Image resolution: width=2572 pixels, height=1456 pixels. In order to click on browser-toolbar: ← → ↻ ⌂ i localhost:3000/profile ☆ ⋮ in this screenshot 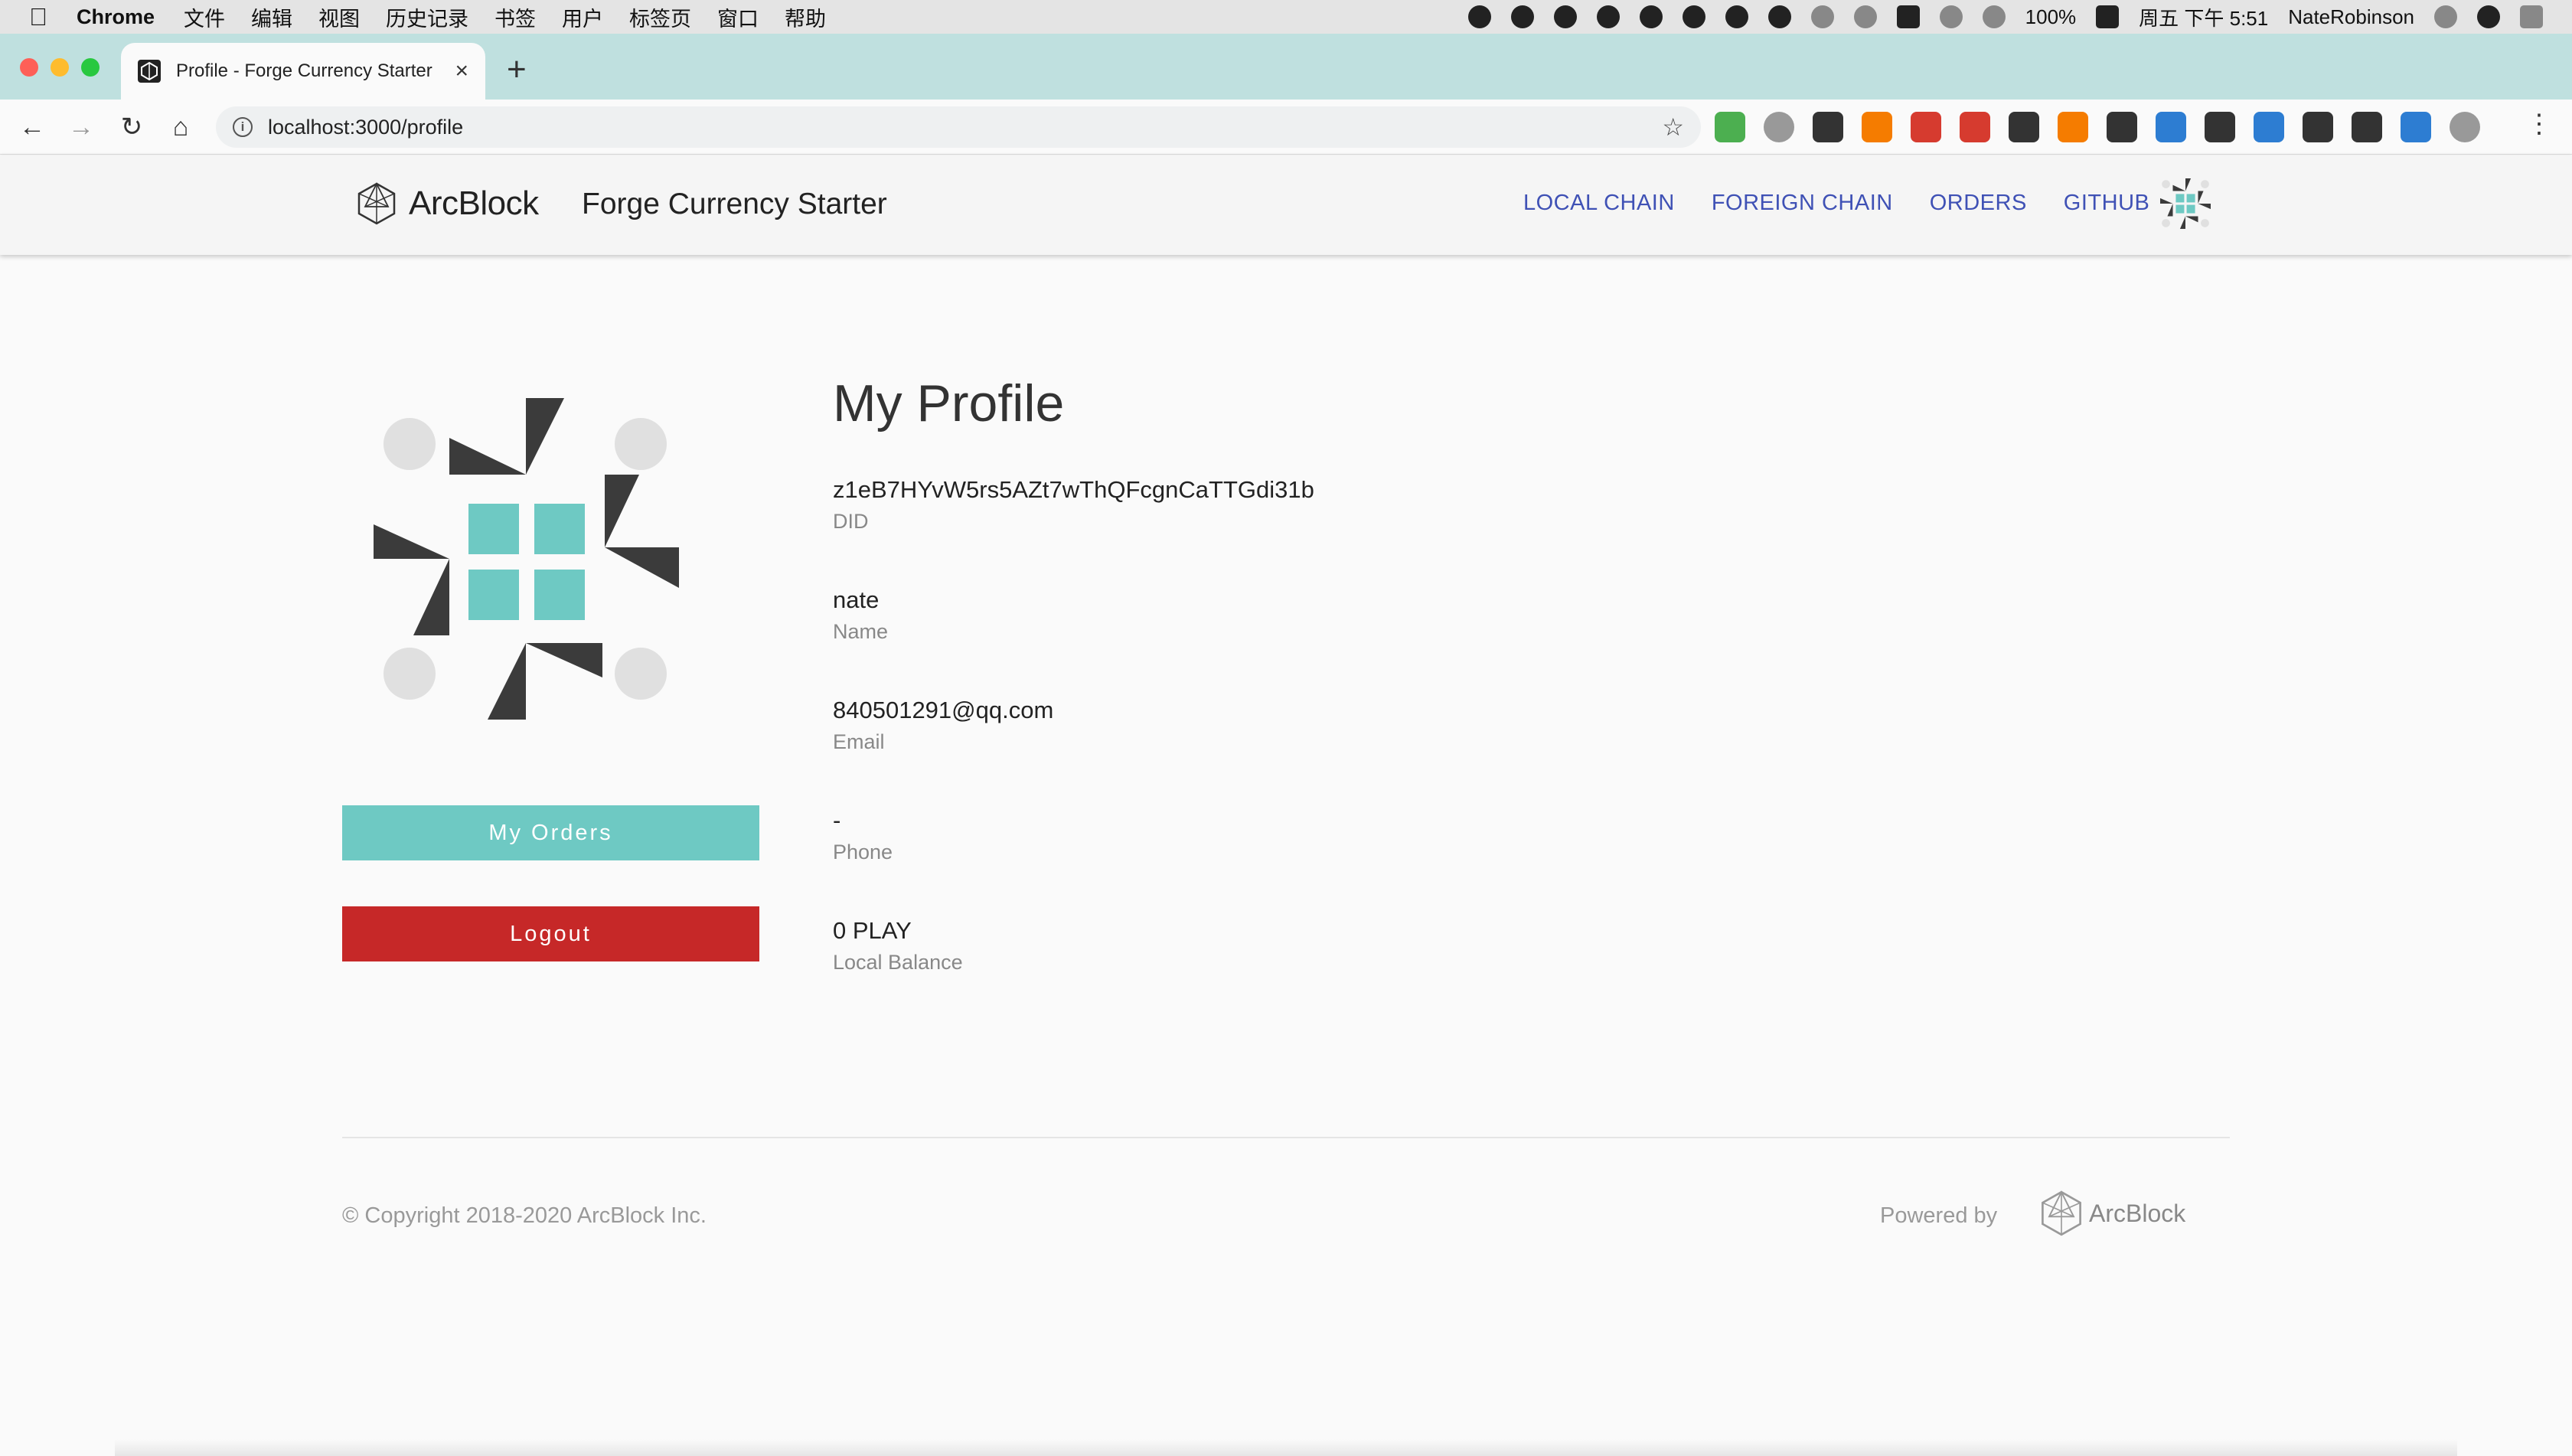, I will do `click(1286, 128)`.